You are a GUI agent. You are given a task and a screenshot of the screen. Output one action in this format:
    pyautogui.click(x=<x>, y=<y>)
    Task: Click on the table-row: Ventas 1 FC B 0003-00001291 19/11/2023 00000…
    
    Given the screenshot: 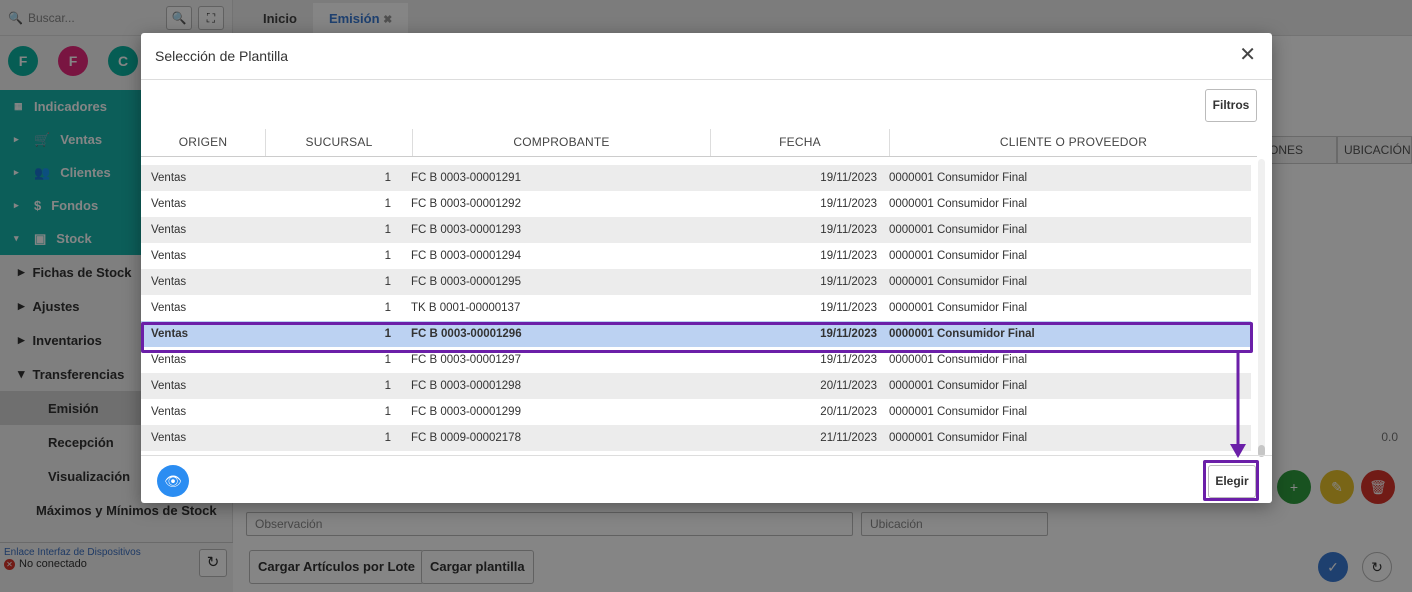 What is the action you would take?
    pyautogui.click(x=696, y=178)
    